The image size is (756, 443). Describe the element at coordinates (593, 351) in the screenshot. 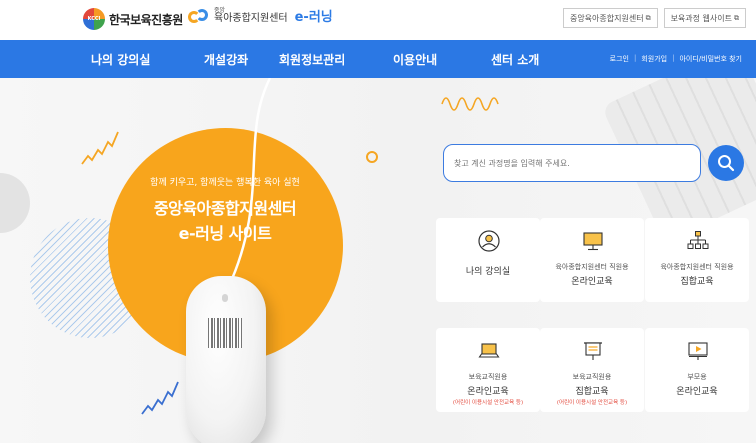

I see `presentation-board-icon` at that location.